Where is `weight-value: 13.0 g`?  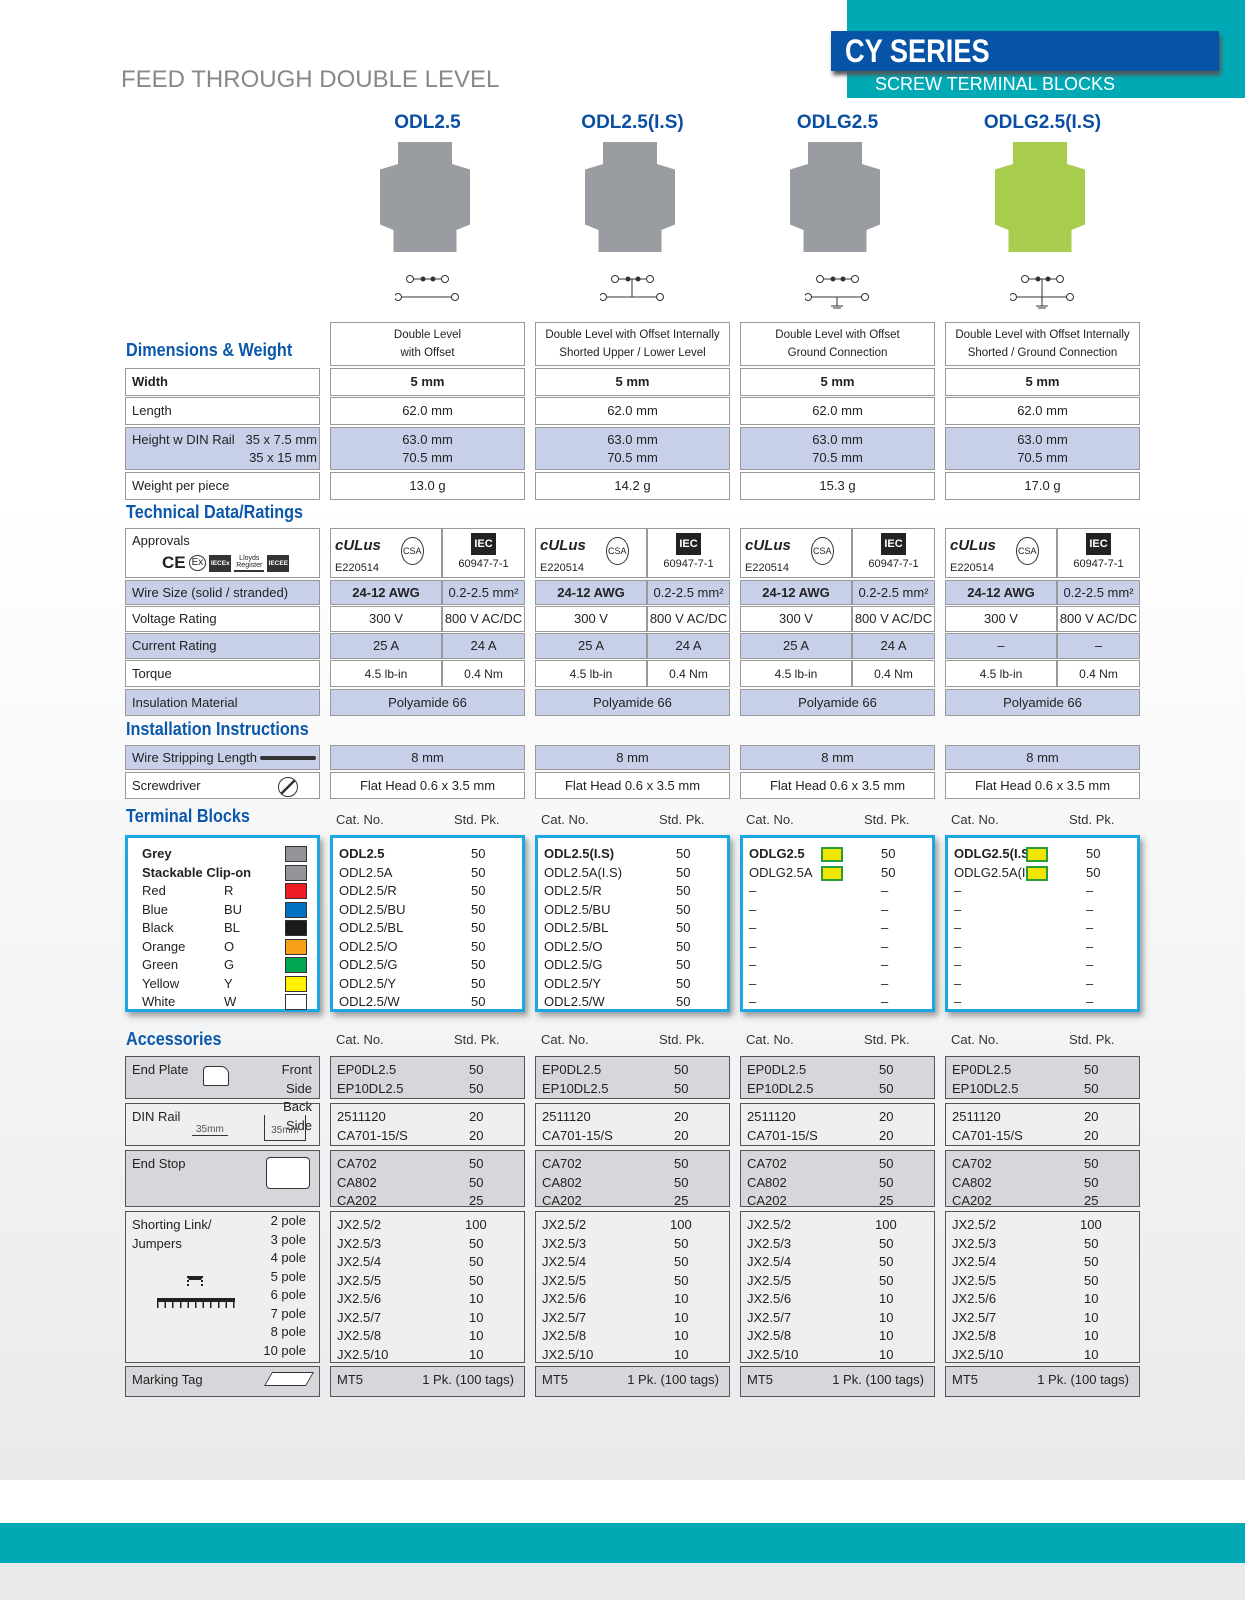 weight-value: 13.0 g is located at coordinates (427, 486).